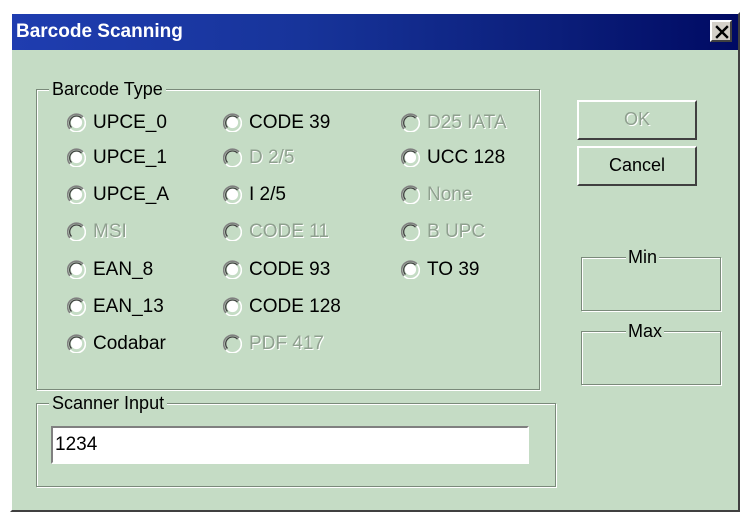 The width and height of the screenshot is (742, 515). What do you see at coordinates (651, 352) in the screenshot?
I see `max-group: Max` at bounding box center [651, 352].